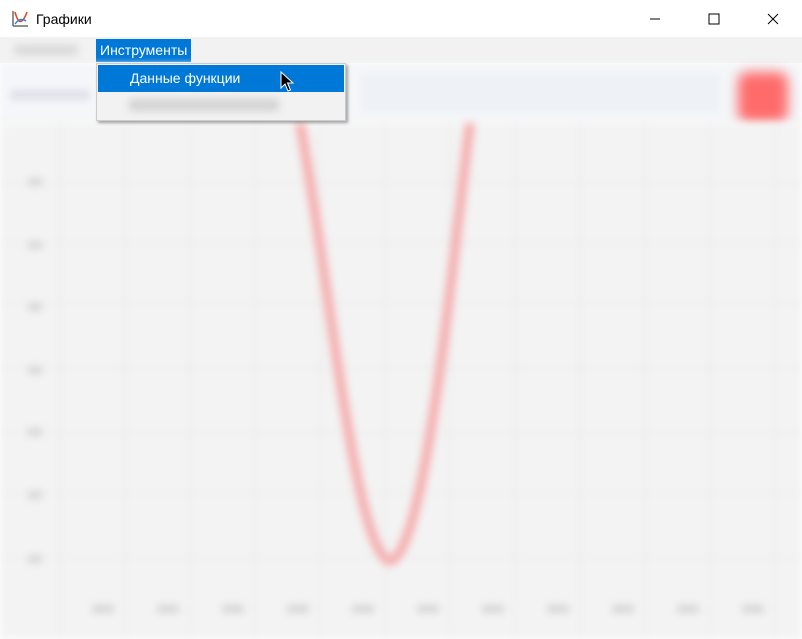  Describe the element at coordinates (20, 19) in the screenshot. I see `graph-app-icon` at that location.